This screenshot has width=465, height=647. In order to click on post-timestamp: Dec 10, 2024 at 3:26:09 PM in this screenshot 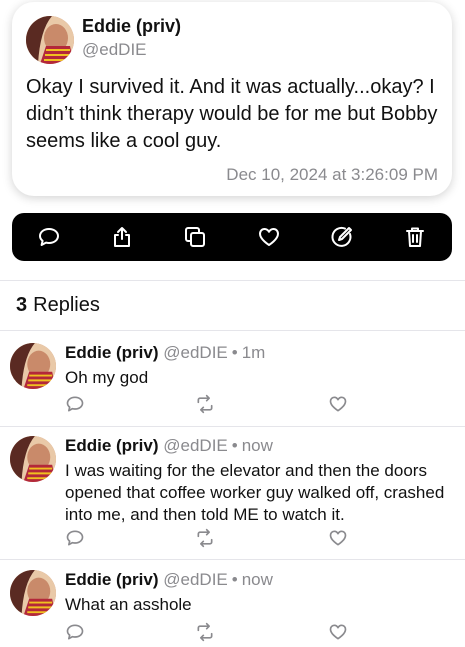, I will do `click(332, 174)`.